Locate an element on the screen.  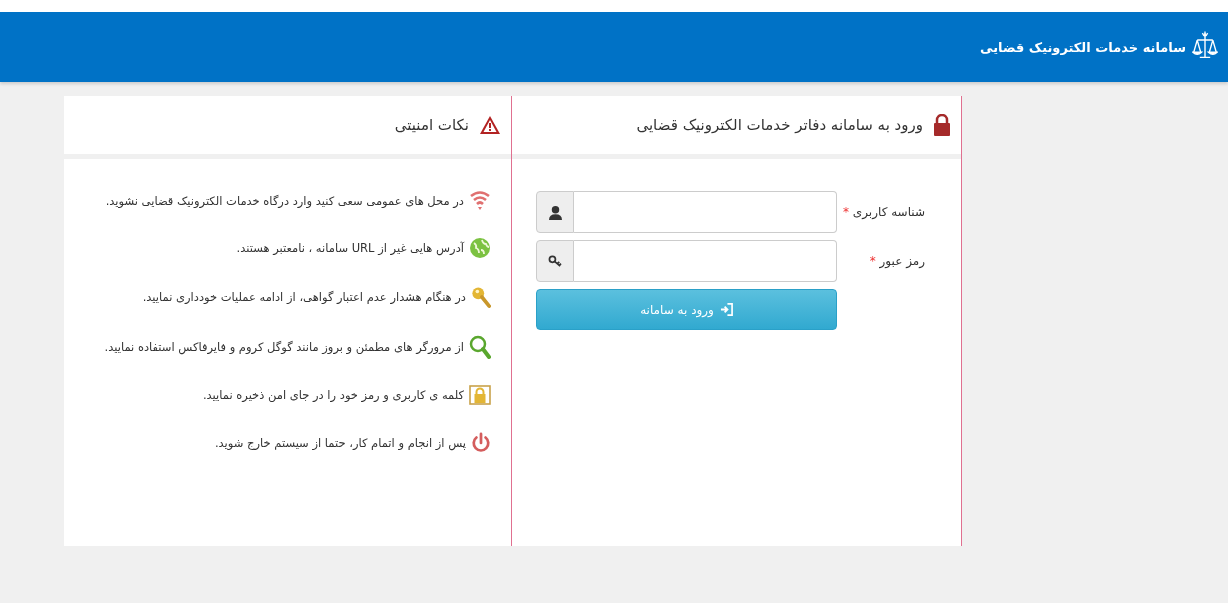
tip-text: در هنگام هشدار عدم اعتبار گواهی، از ادامه عملیات خودداری نمایید. is located at coordinates (304, 297).